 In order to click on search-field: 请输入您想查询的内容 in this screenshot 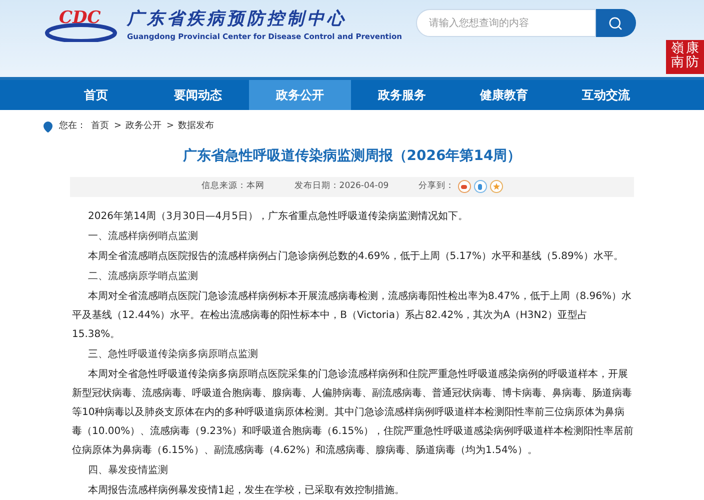, I will do `click(506, 23)`.